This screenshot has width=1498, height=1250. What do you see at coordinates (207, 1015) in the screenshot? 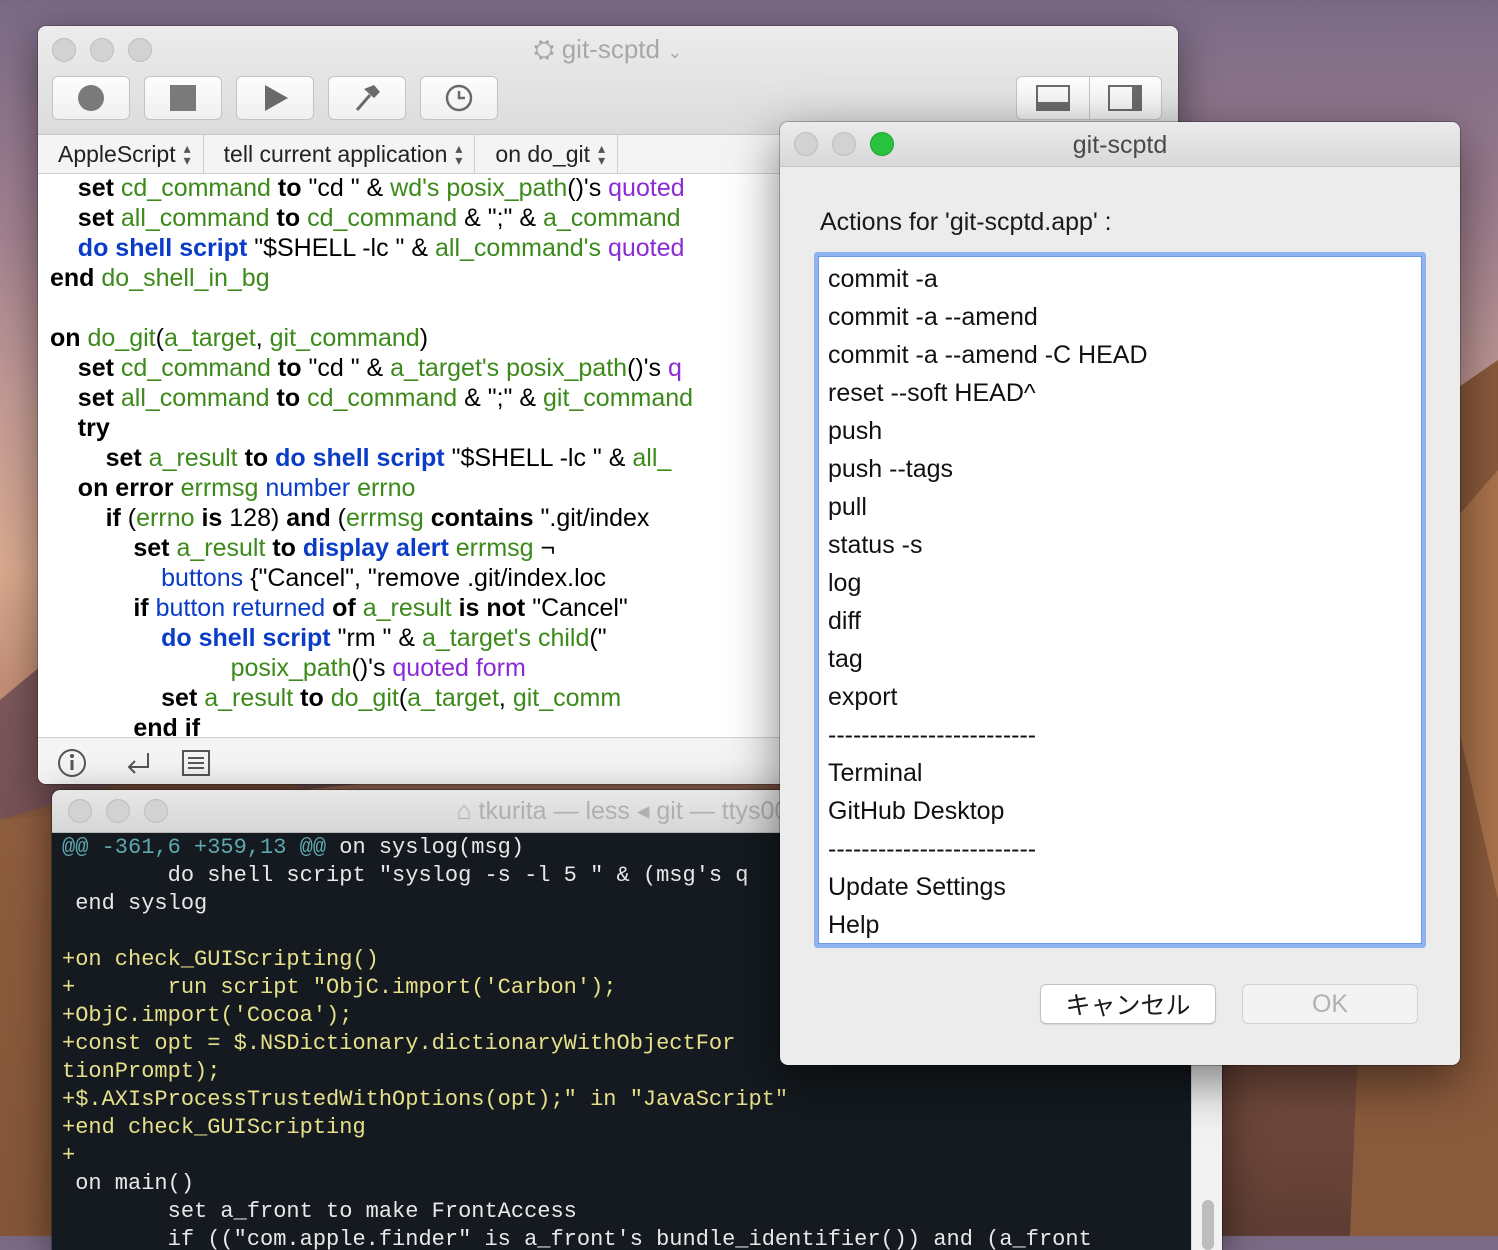
I see `terminal-text: +ObjC.import('Cocoa');` at bounding box center [207, 1015].